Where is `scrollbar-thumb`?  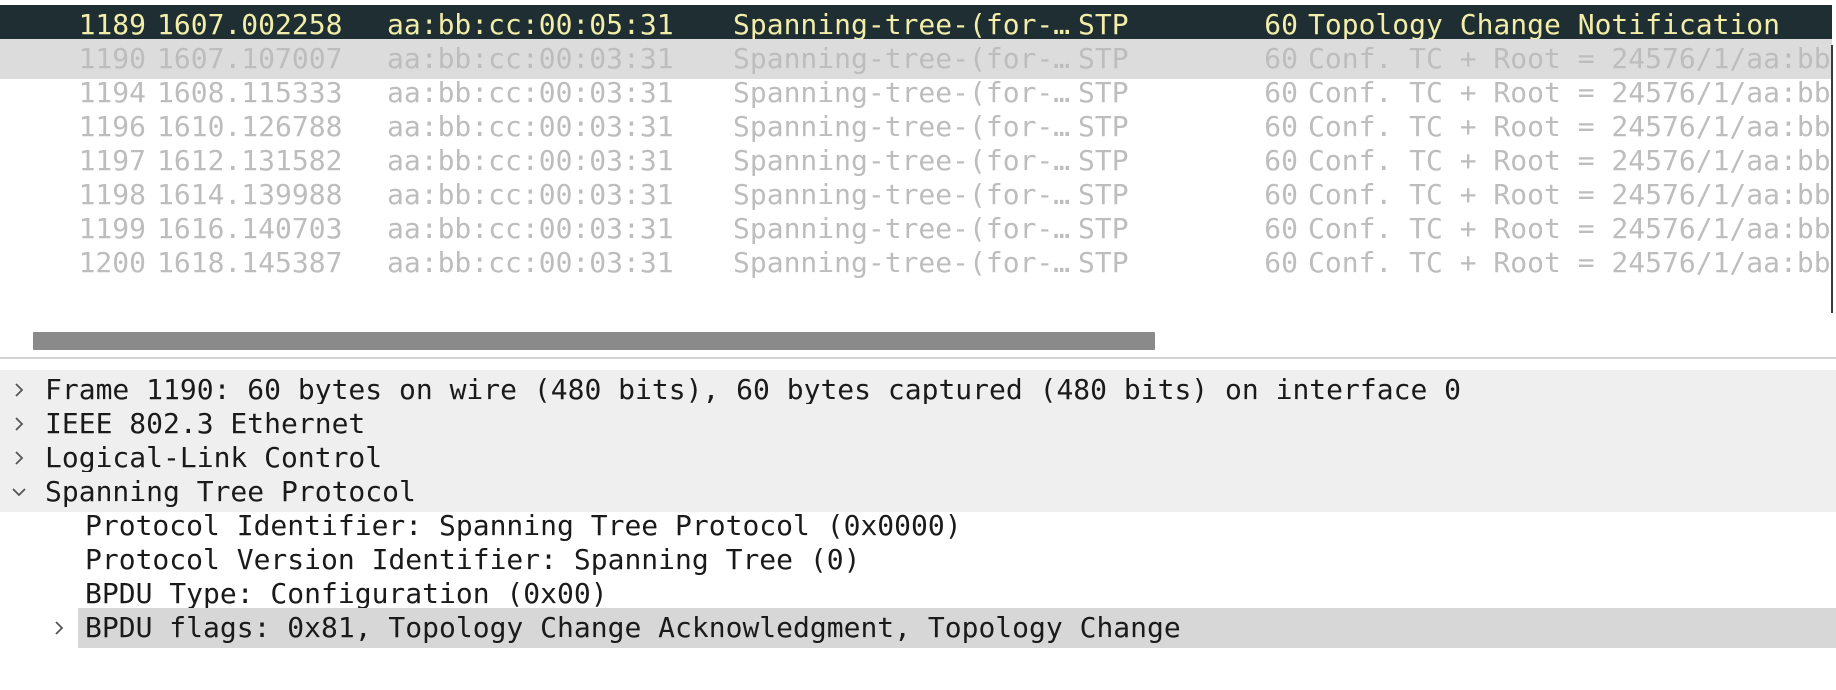 scrollbar-thumb is located at coordinates (594, 341).